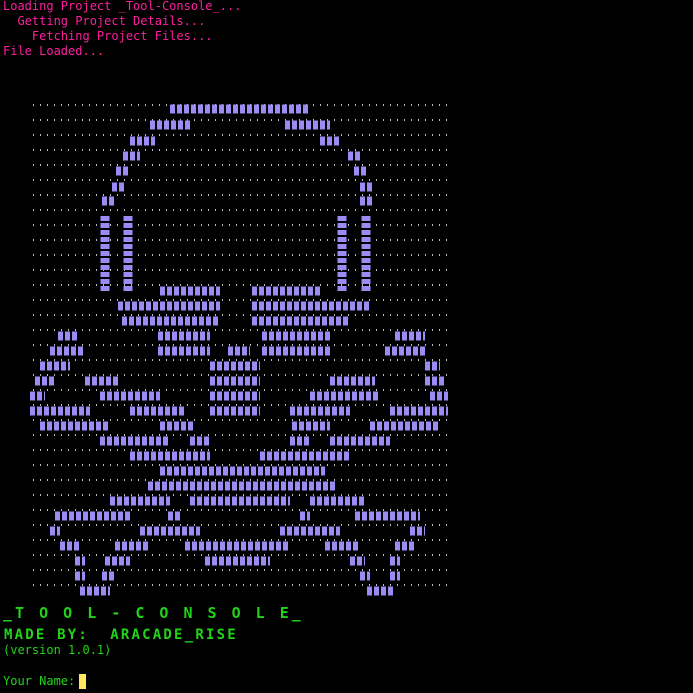 The width and height of the screenshot is (693, 693). Describe the element at coordinates (45, 681) in the screenshot. I see `name-prompt: Your Name:` at that location.